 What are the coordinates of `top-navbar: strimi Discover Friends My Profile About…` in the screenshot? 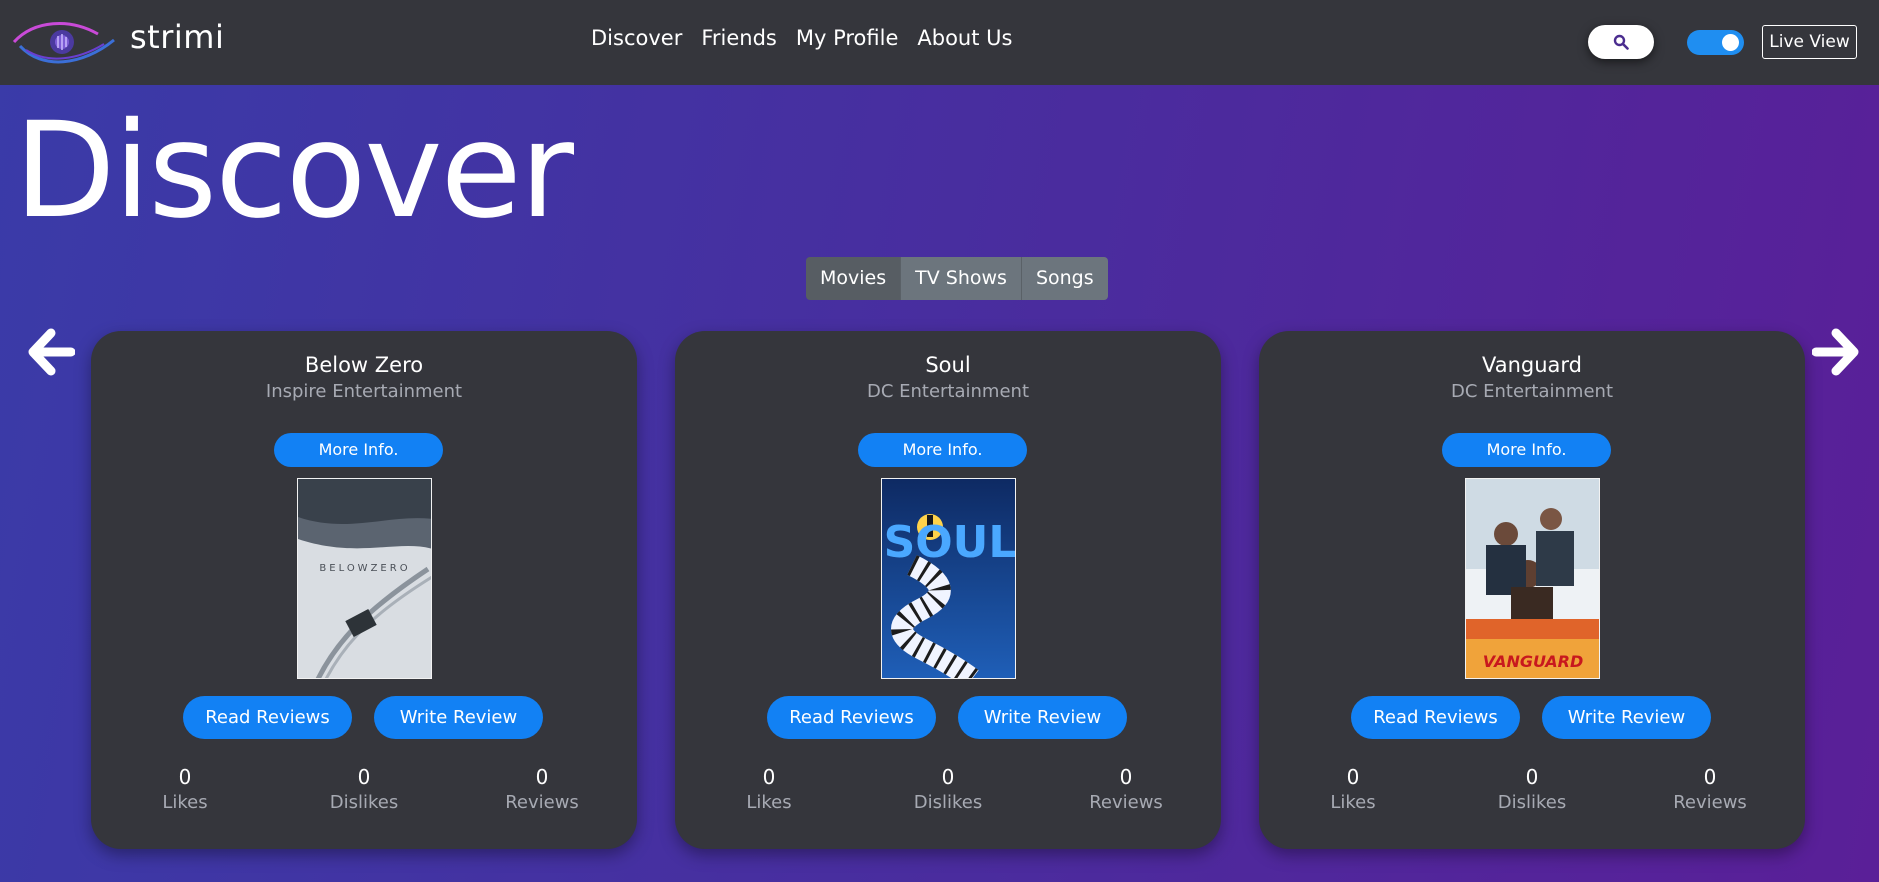 It's located at (939, 42).